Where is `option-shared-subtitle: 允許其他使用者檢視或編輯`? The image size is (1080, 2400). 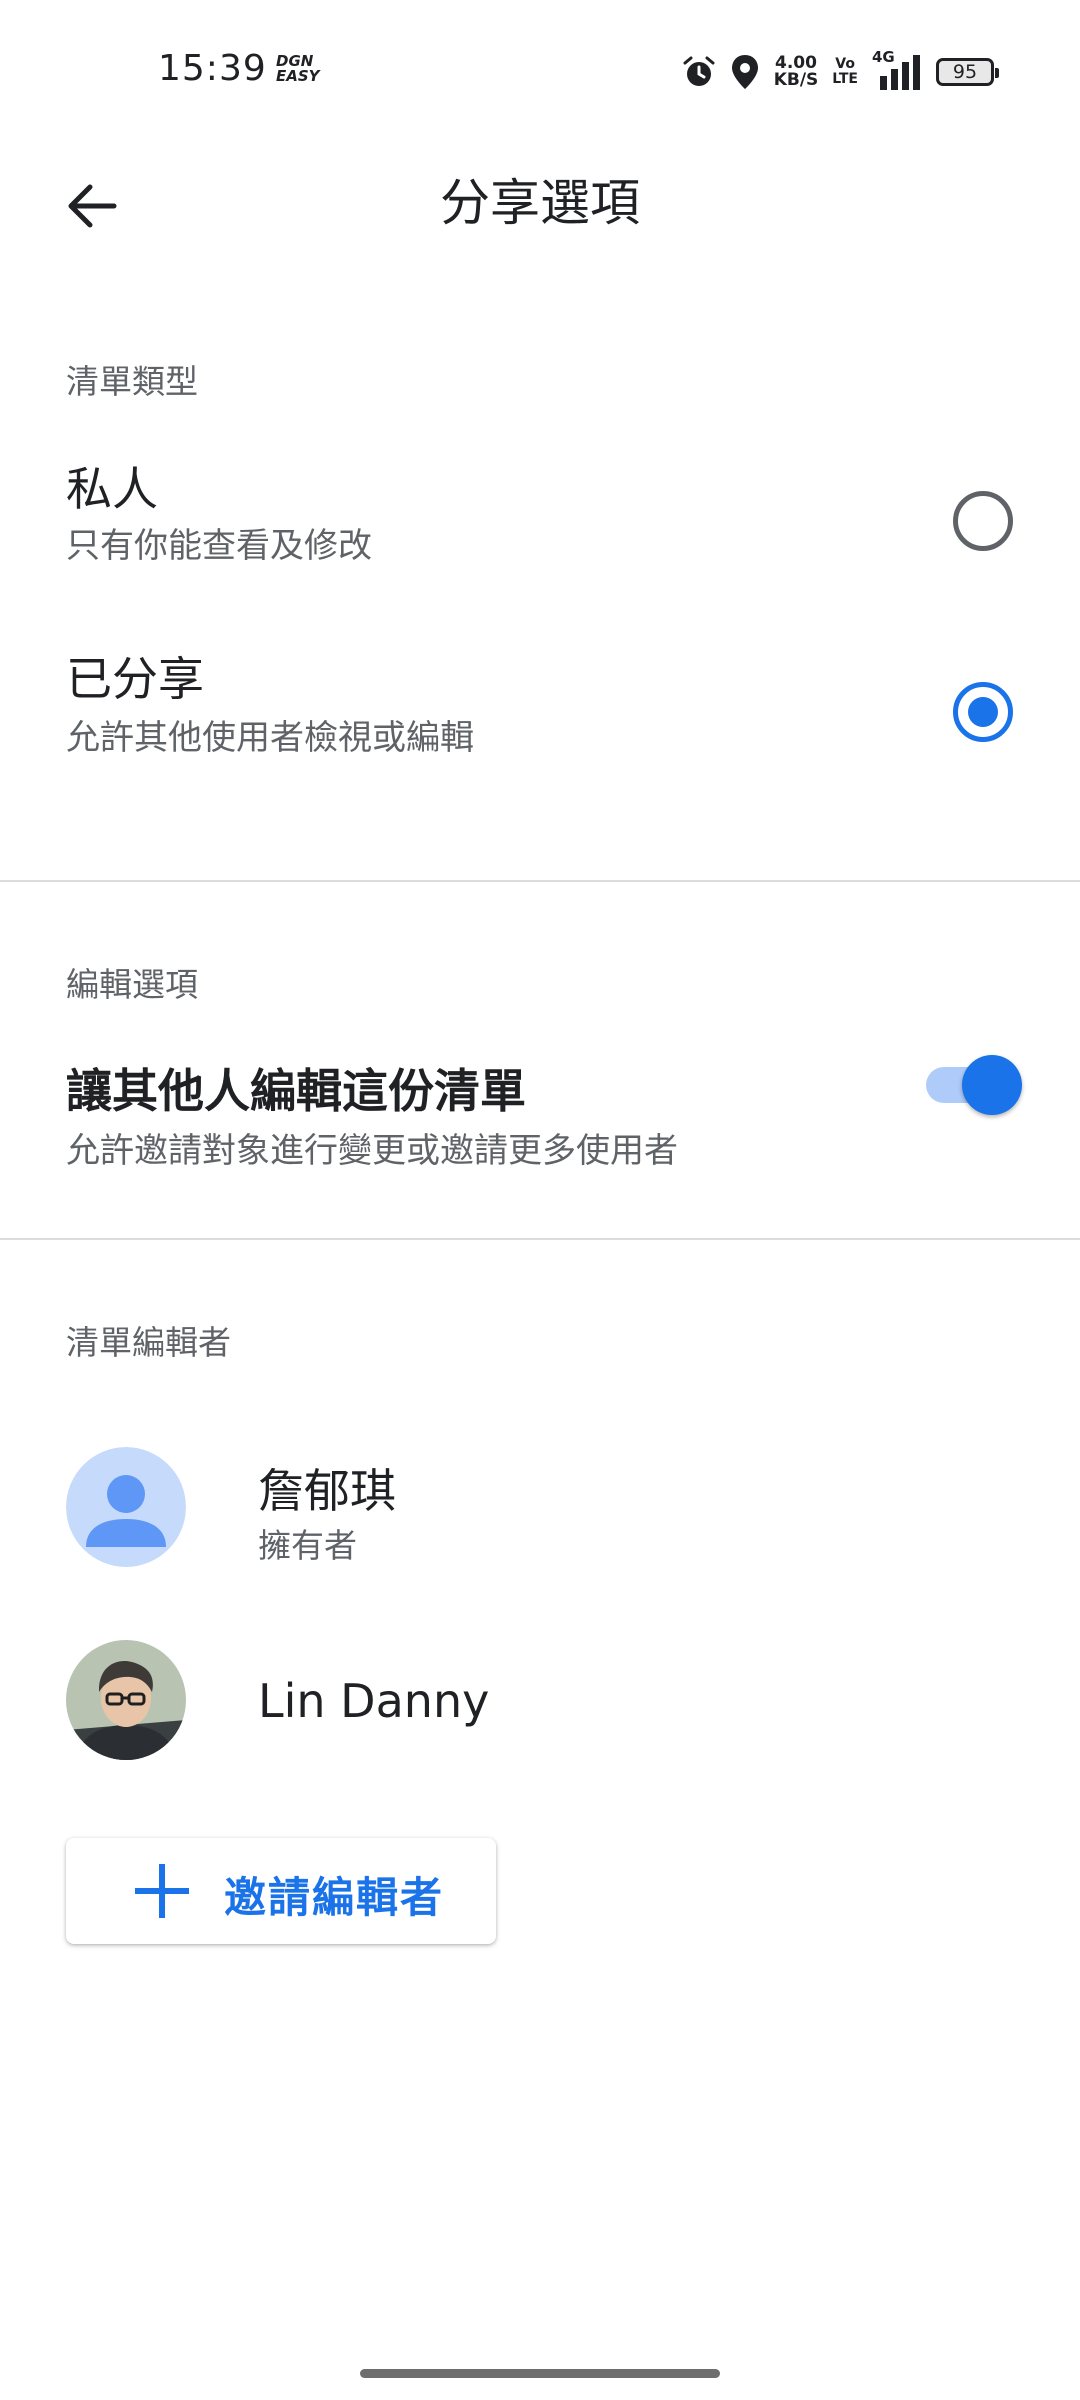 option-shared-subtitle: 允許其他使用者檢視或編輯 is located at coordinates (270, 738).